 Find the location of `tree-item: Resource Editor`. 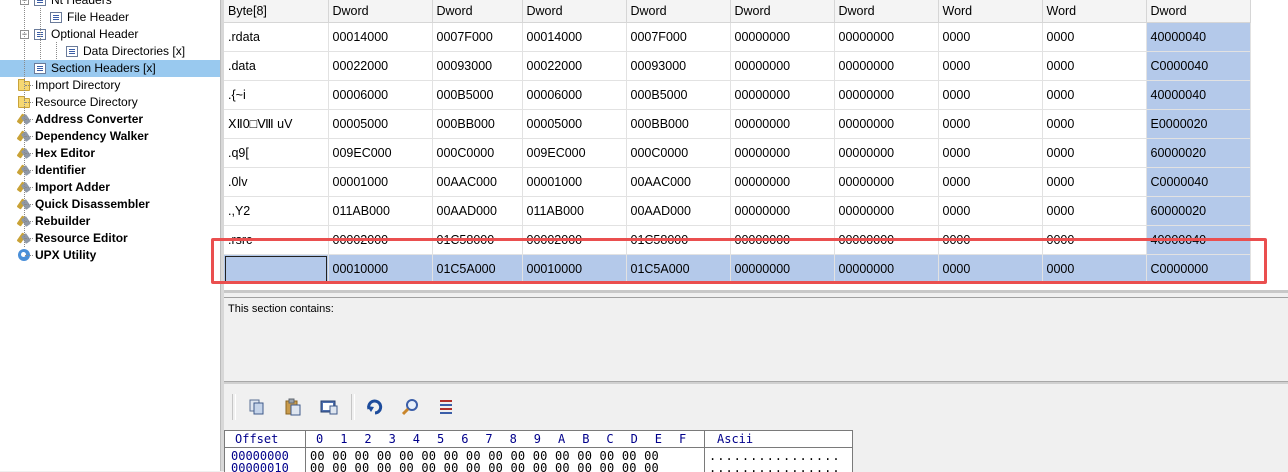

tree-item: Resource Editor is located at coordinates (110, 238).